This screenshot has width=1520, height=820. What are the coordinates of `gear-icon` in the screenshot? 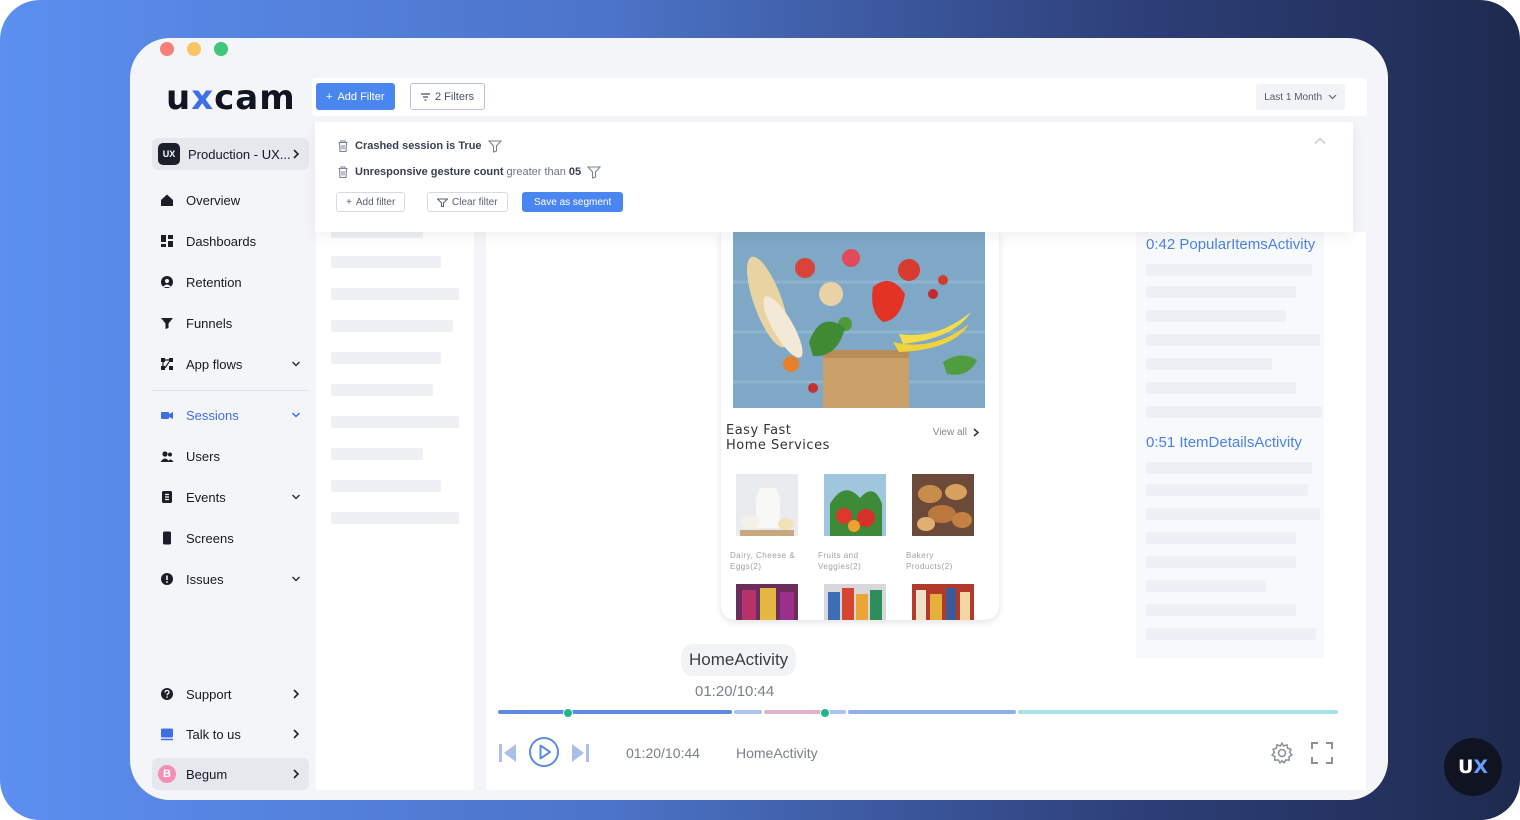 It's located at (1282, 753).